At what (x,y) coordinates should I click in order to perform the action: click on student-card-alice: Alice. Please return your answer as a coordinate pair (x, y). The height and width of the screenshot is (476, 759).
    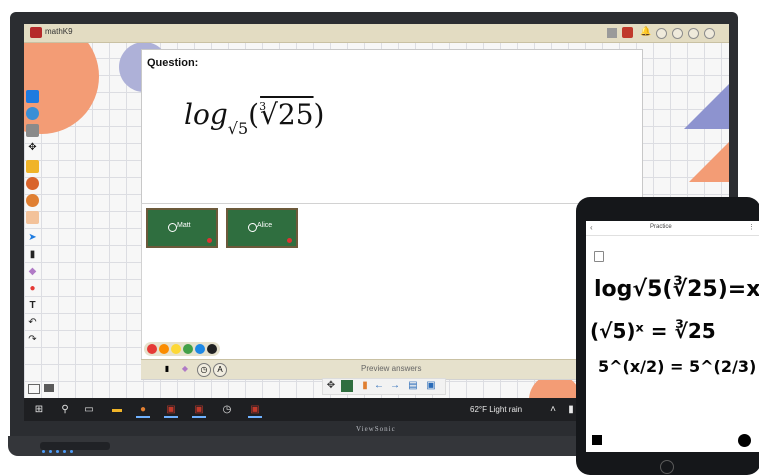
    Looking at the image, I should click on (262, 228).